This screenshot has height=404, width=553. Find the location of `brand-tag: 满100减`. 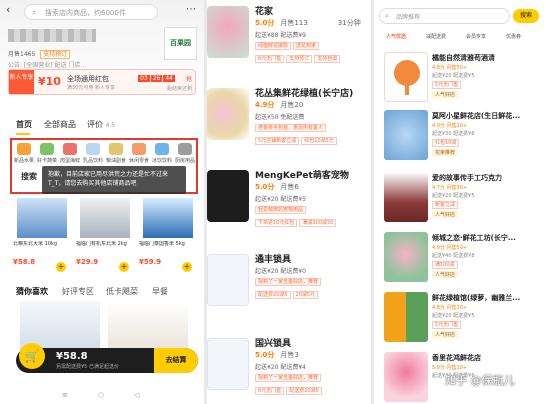

brand-tag: 满100减 is located at coordinates (445, 265).